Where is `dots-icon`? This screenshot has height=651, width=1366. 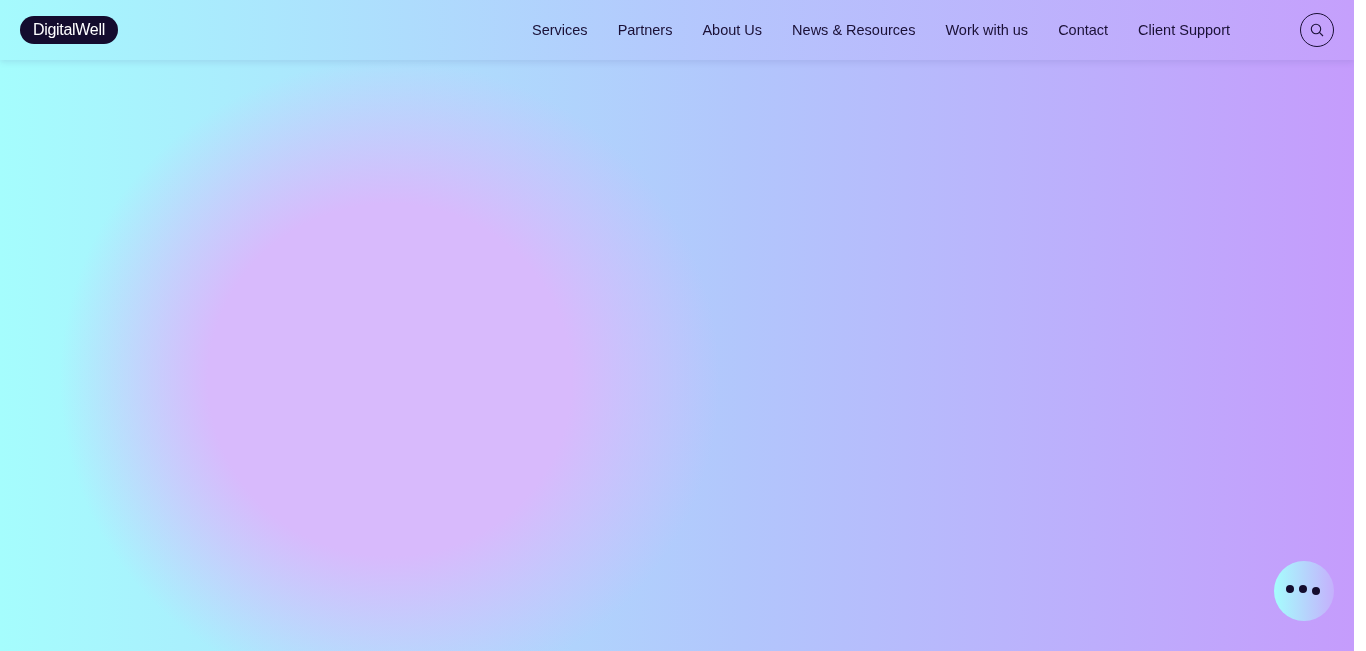
dots-icon is located at coordinates (1304, 591).